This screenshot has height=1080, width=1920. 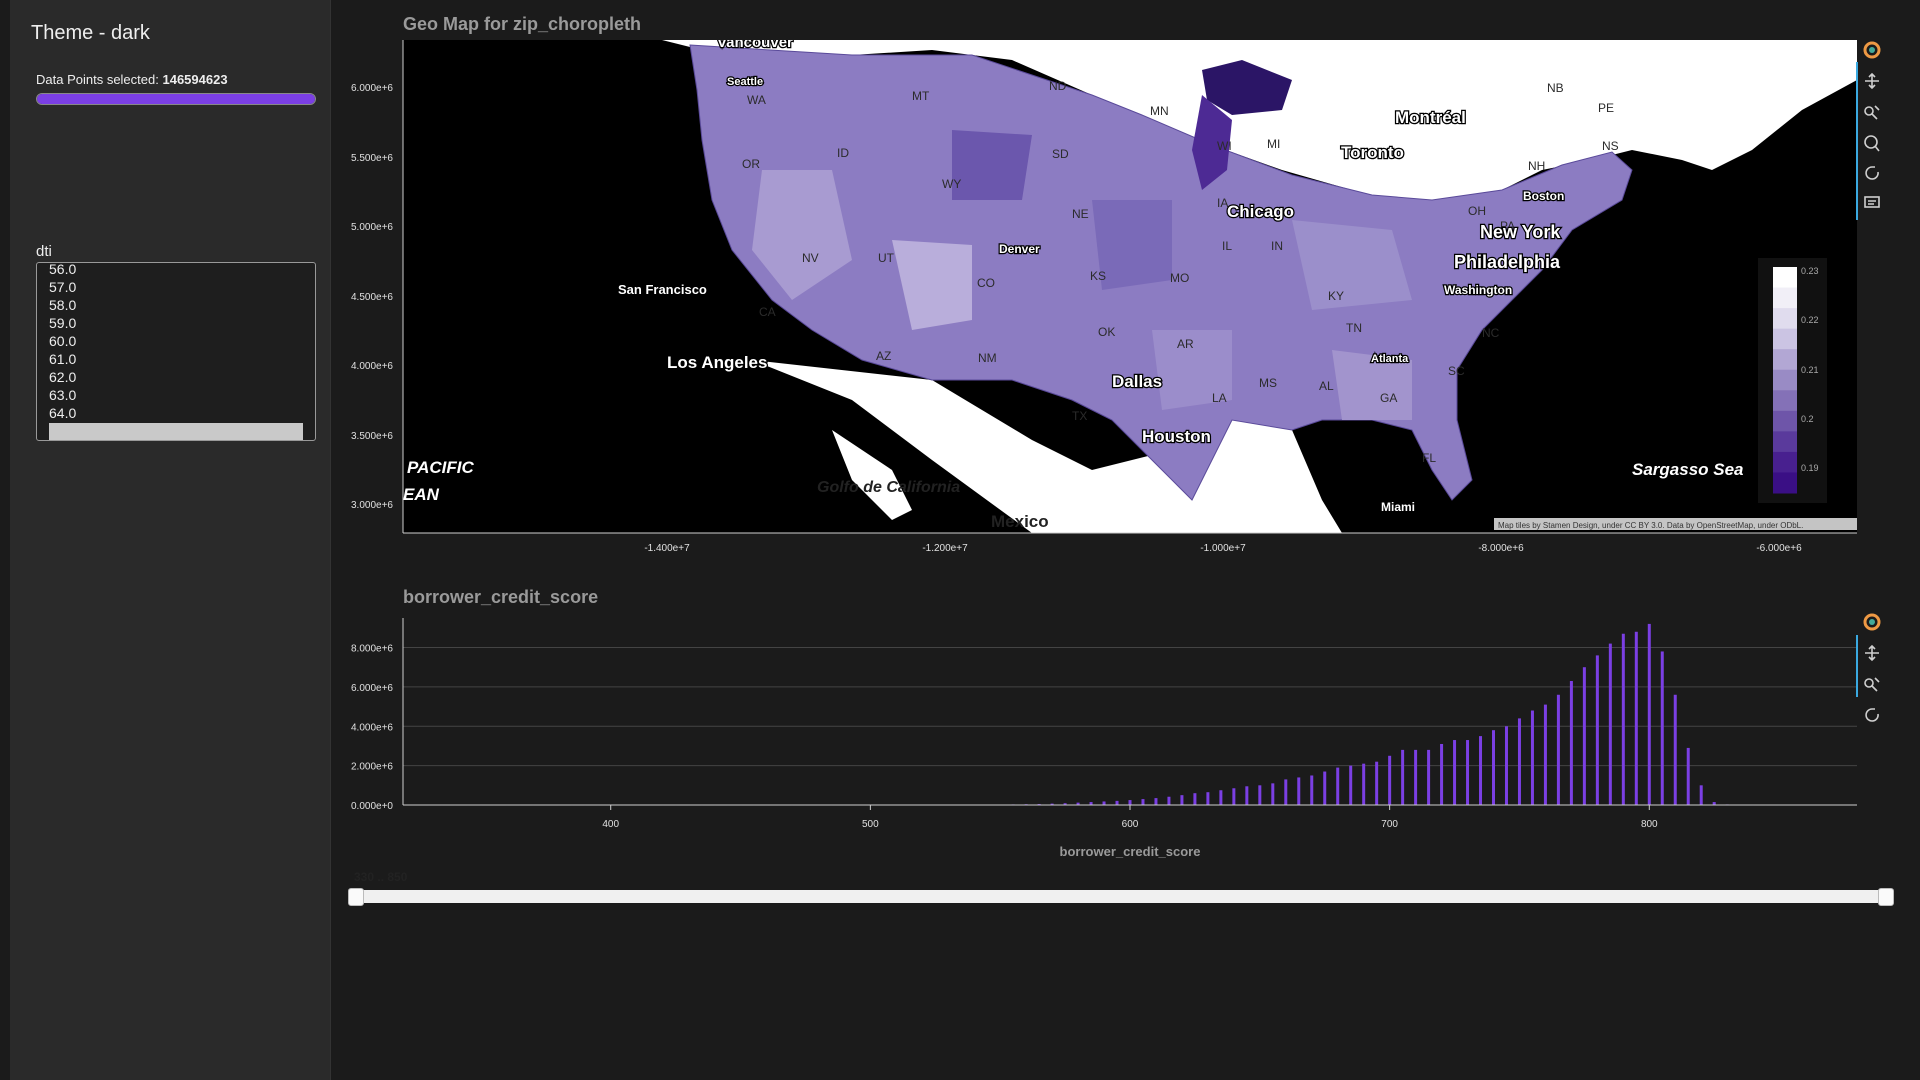 What do you see at coordinates (843, 153) in the screenshot?
I see `label-id: ID` at bounding box center [843, 153].